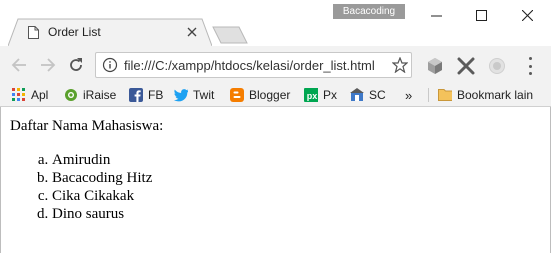 Image resolution: width=551 pixels, height=253 pixels. What do you see at coordinates (110, 32) in the screenshot?
I see `tab-order-list: Order List` at bounding box center [110, 32].